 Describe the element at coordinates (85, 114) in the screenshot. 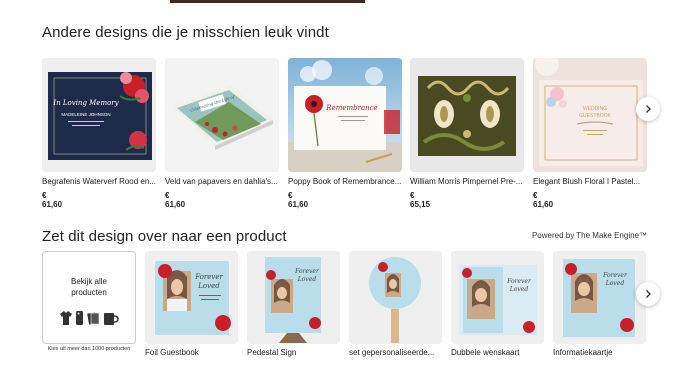

I see `thumb-text: MADELEINE JOHNSON` at that location.